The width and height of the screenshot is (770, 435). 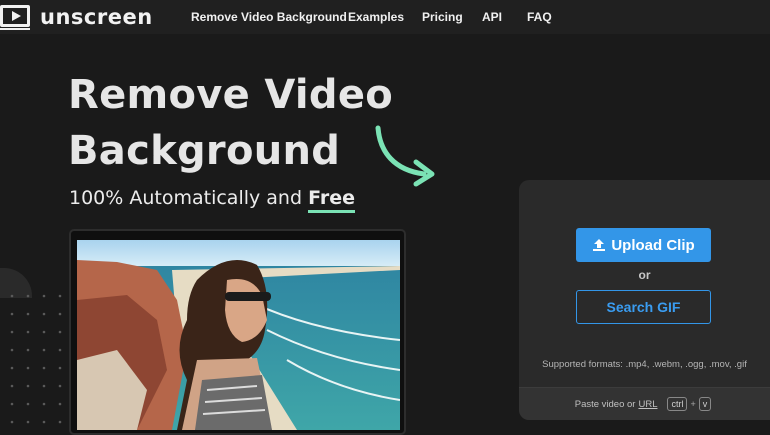 I want to click on paste-url-link: URL, so click(x=647, y=404).